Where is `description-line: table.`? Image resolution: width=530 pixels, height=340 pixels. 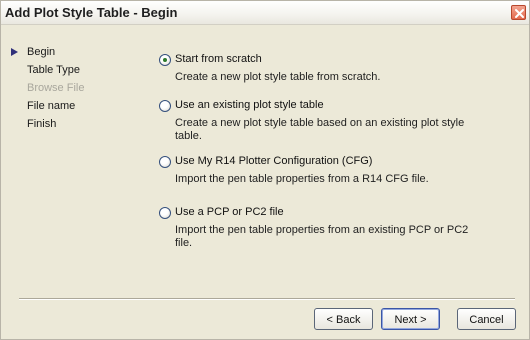 description-line: table. is located at coordinates (188, 136).